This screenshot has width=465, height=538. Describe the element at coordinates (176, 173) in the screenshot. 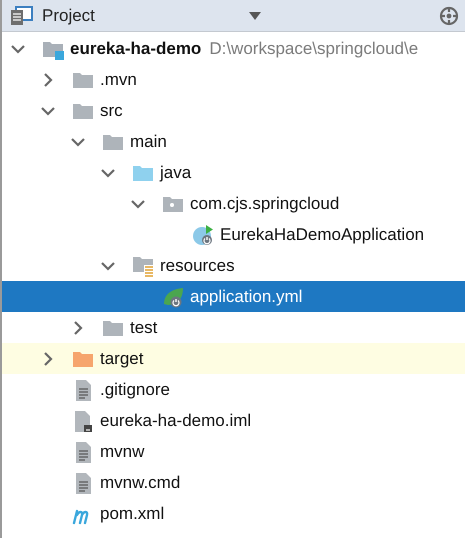

I see `item-name: java` at that location.